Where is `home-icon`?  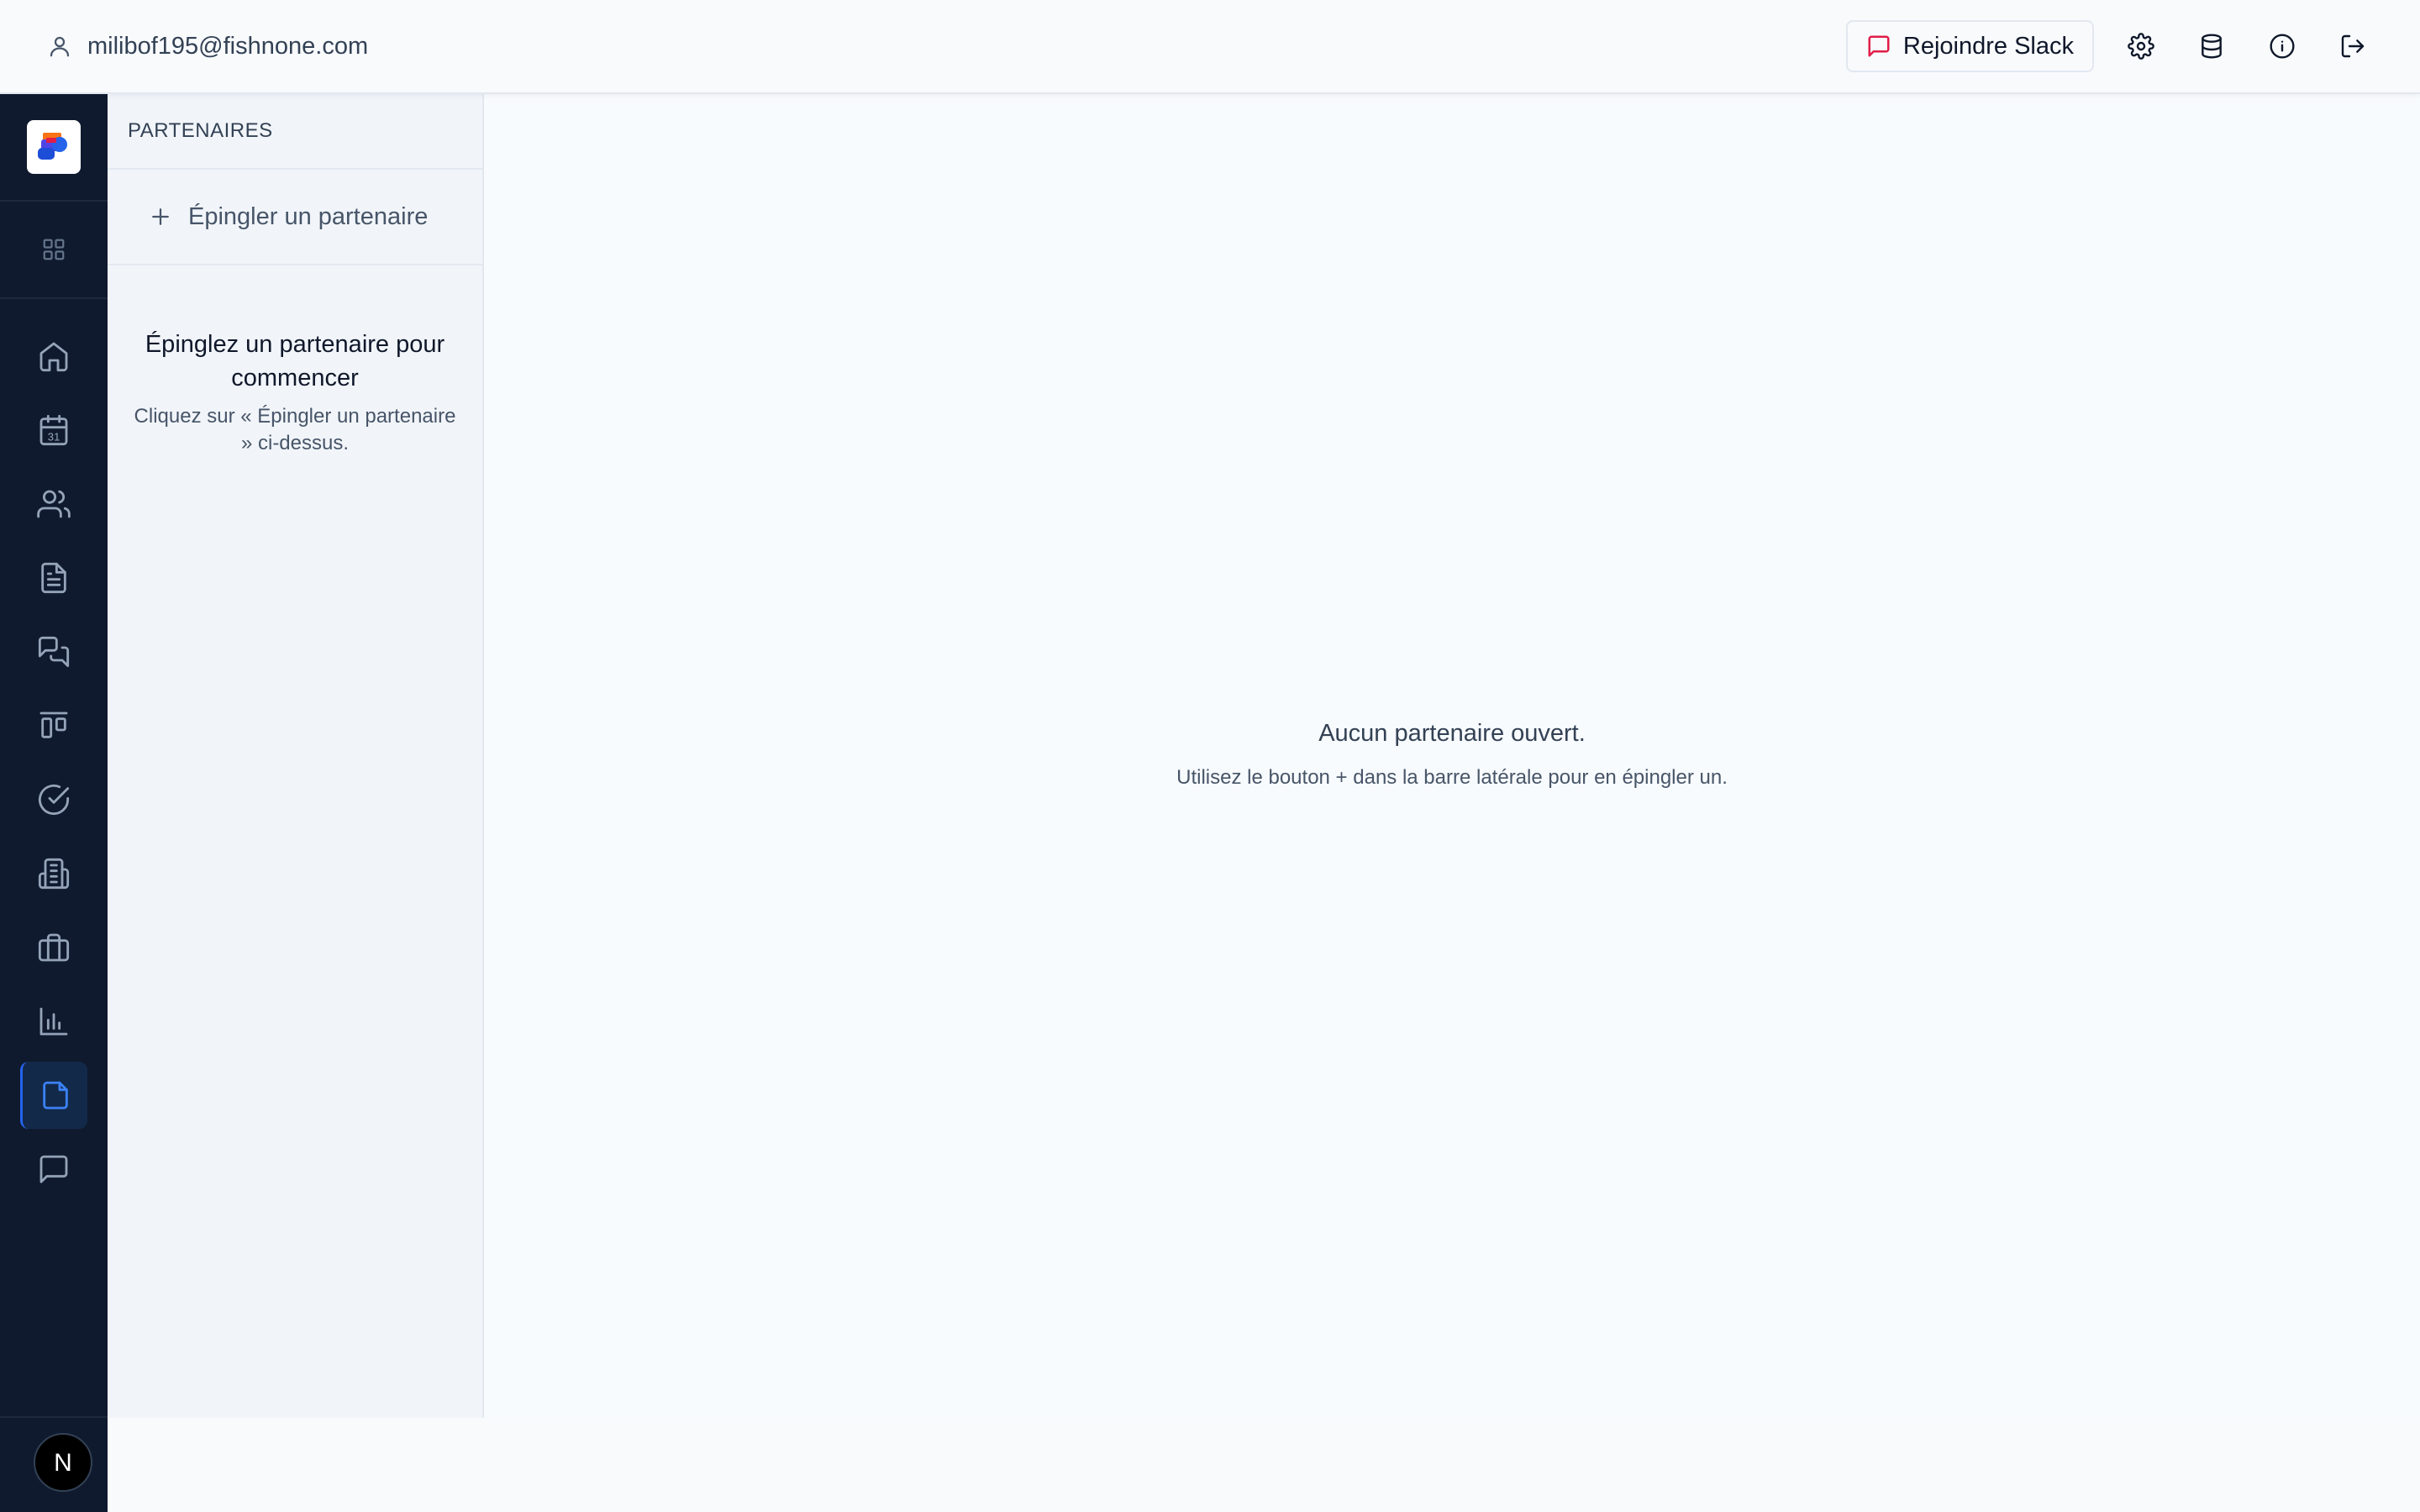
home-icon is located at coordinates (54, 356).